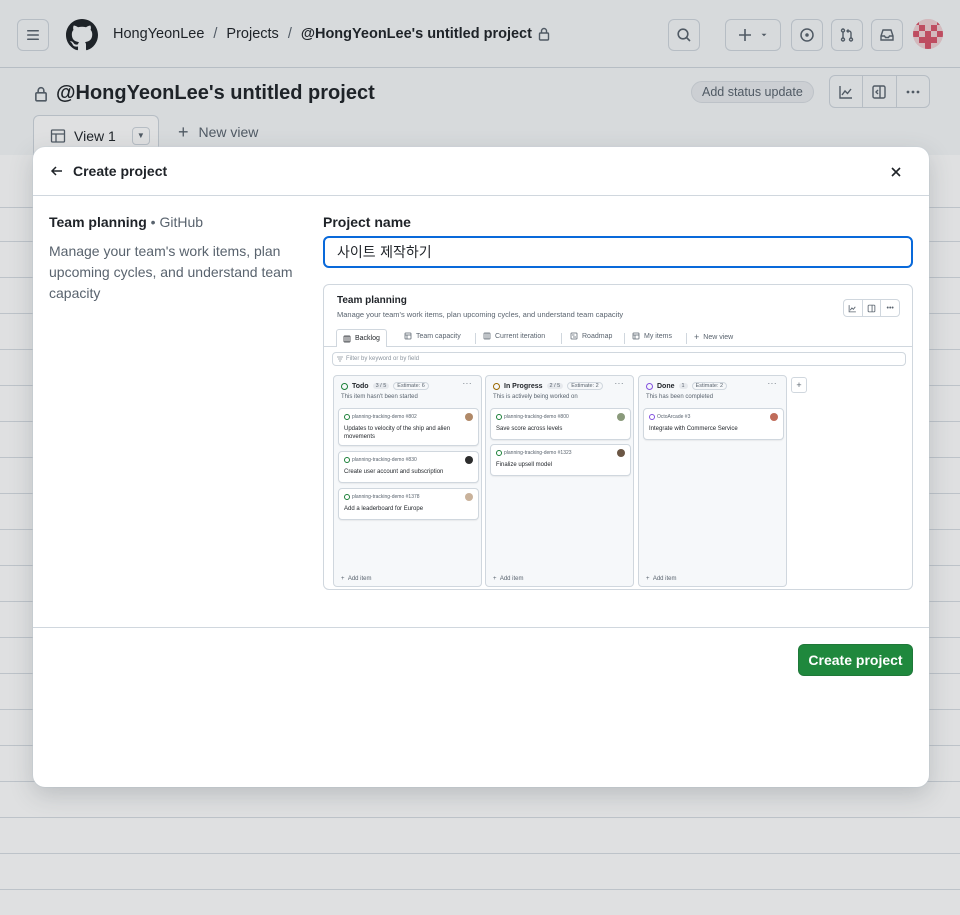 This screenshot has width=960, height=915. Describe the element at coordinates (98, 222) in the screenshot. I see `template-title: Team planning` at that location.